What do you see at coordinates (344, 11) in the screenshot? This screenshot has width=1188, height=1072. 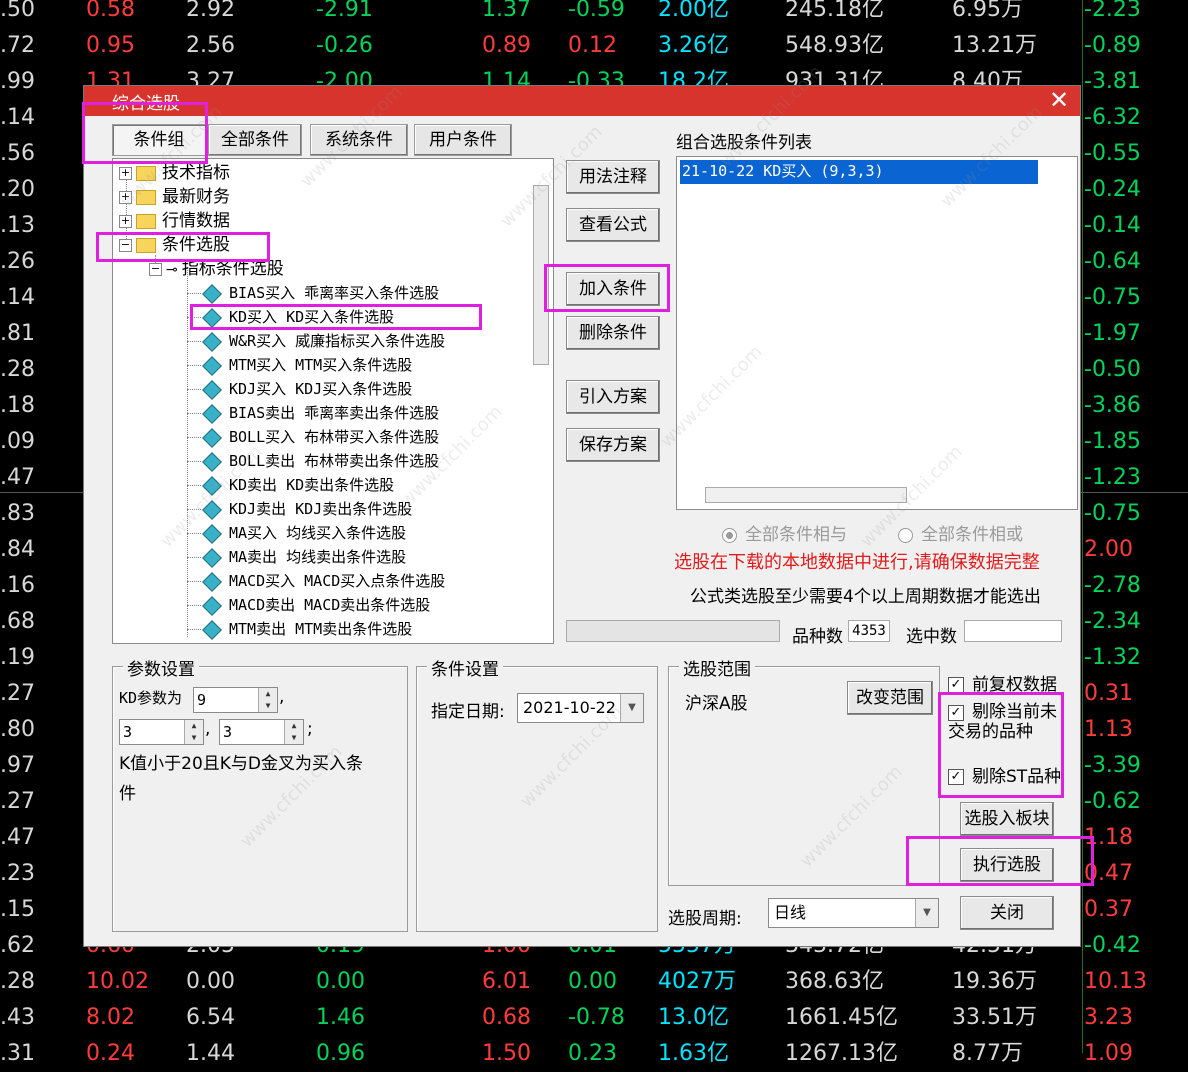 I see `table-cell: -2.91` at bounding box center [344, 11].